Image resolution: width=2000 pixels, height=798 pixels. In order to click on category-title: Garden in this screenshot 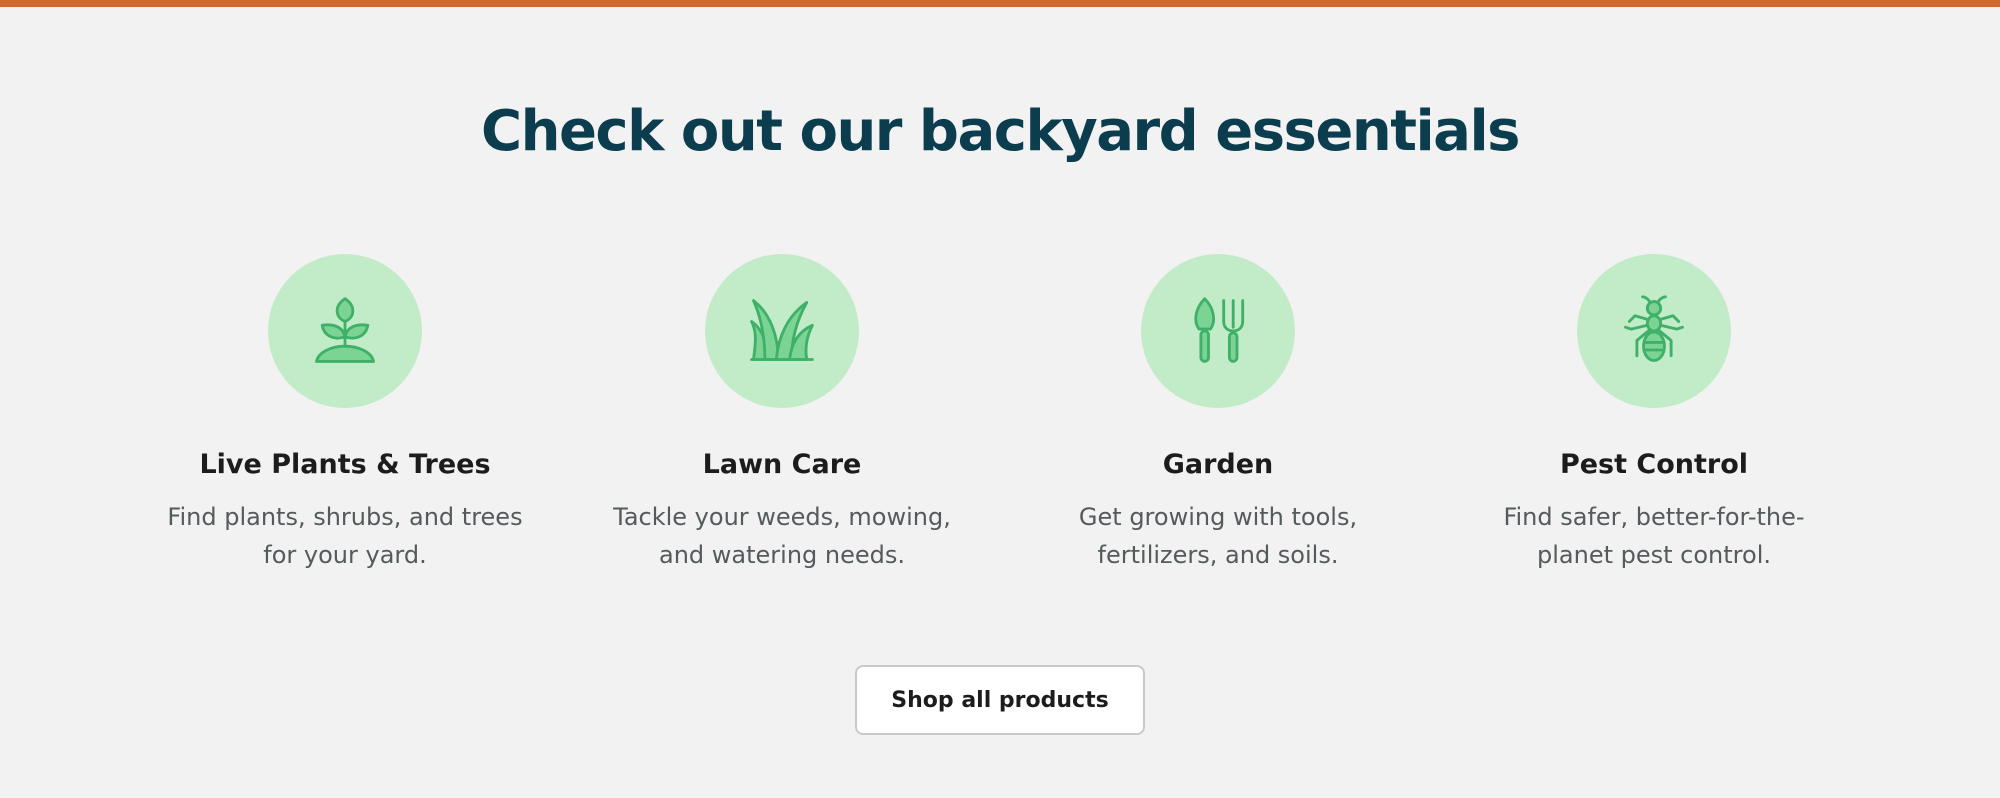, I will do `click(1218, 464)`.